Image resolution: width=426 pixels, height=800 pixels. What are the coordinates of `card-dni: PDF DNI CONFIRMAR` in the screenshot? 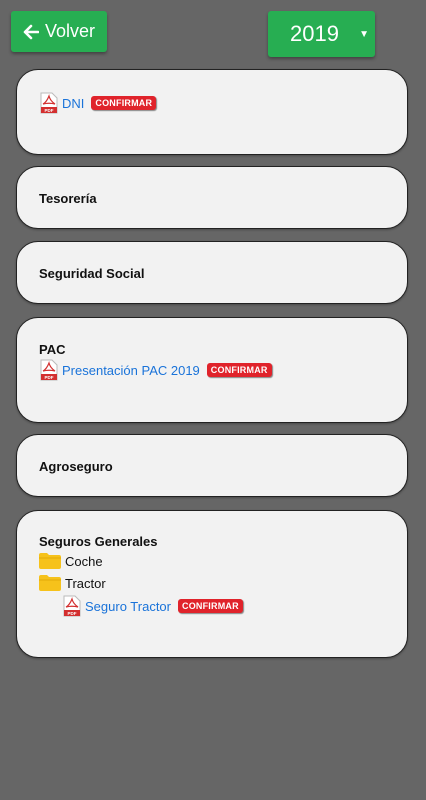 It's located at (212, 112).